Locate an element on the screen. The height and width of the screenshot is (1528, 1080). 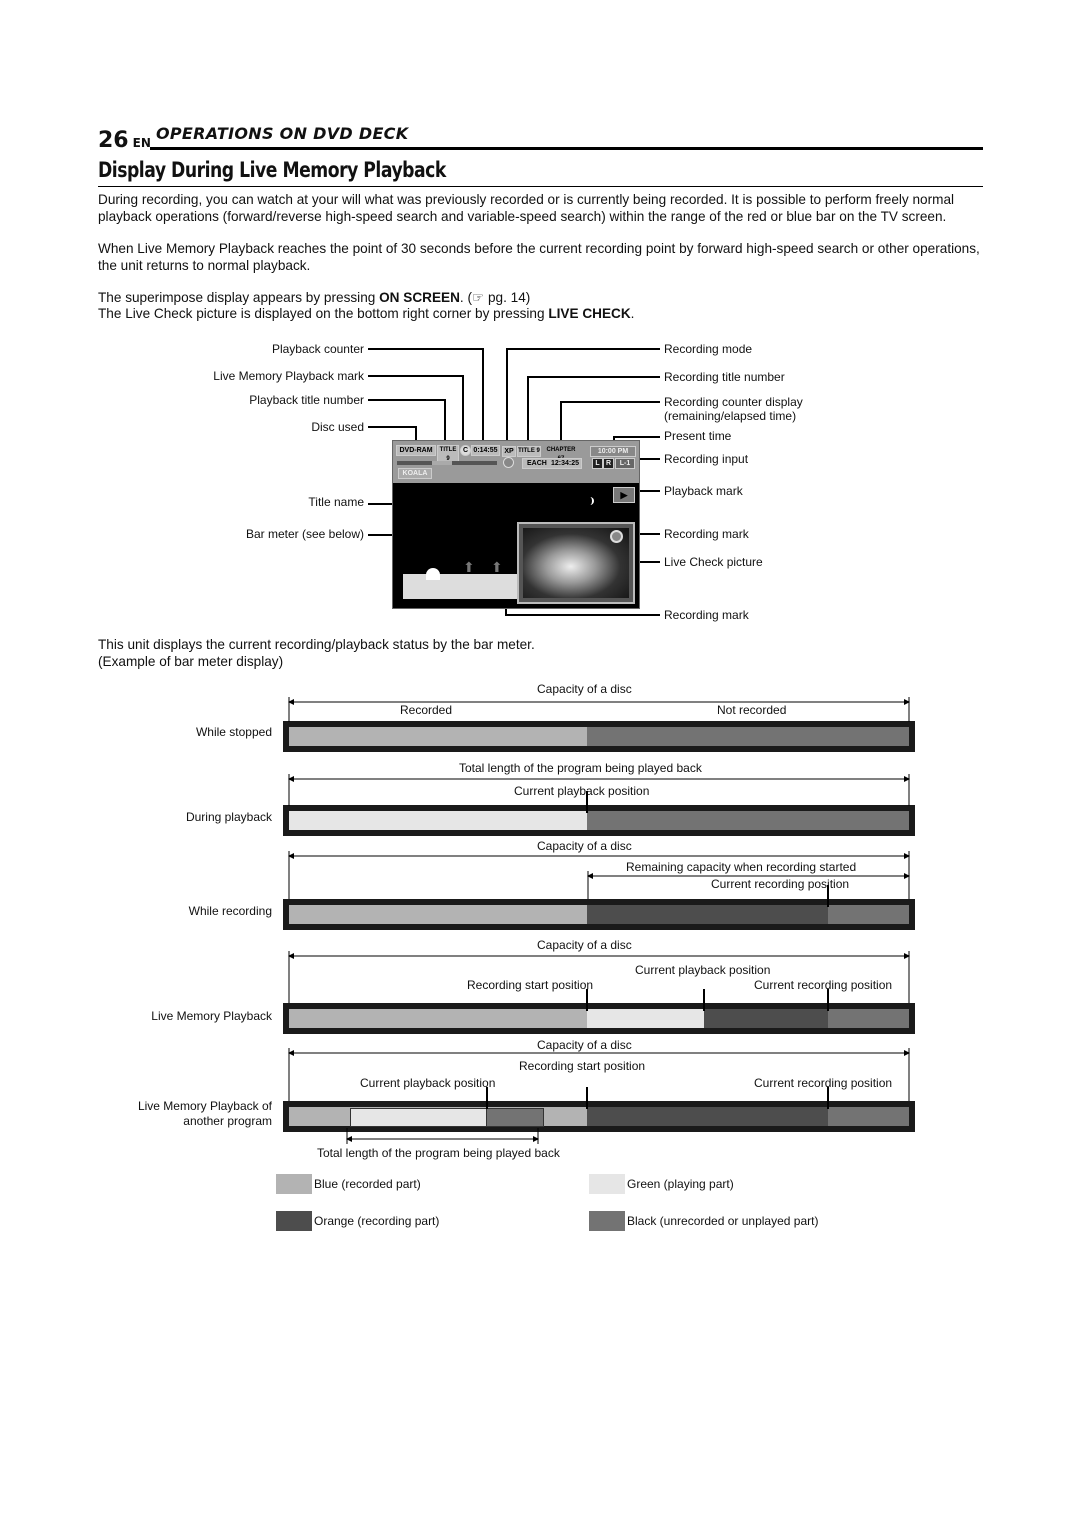
legend-swatch-green is located at coordinates (607, 1184).